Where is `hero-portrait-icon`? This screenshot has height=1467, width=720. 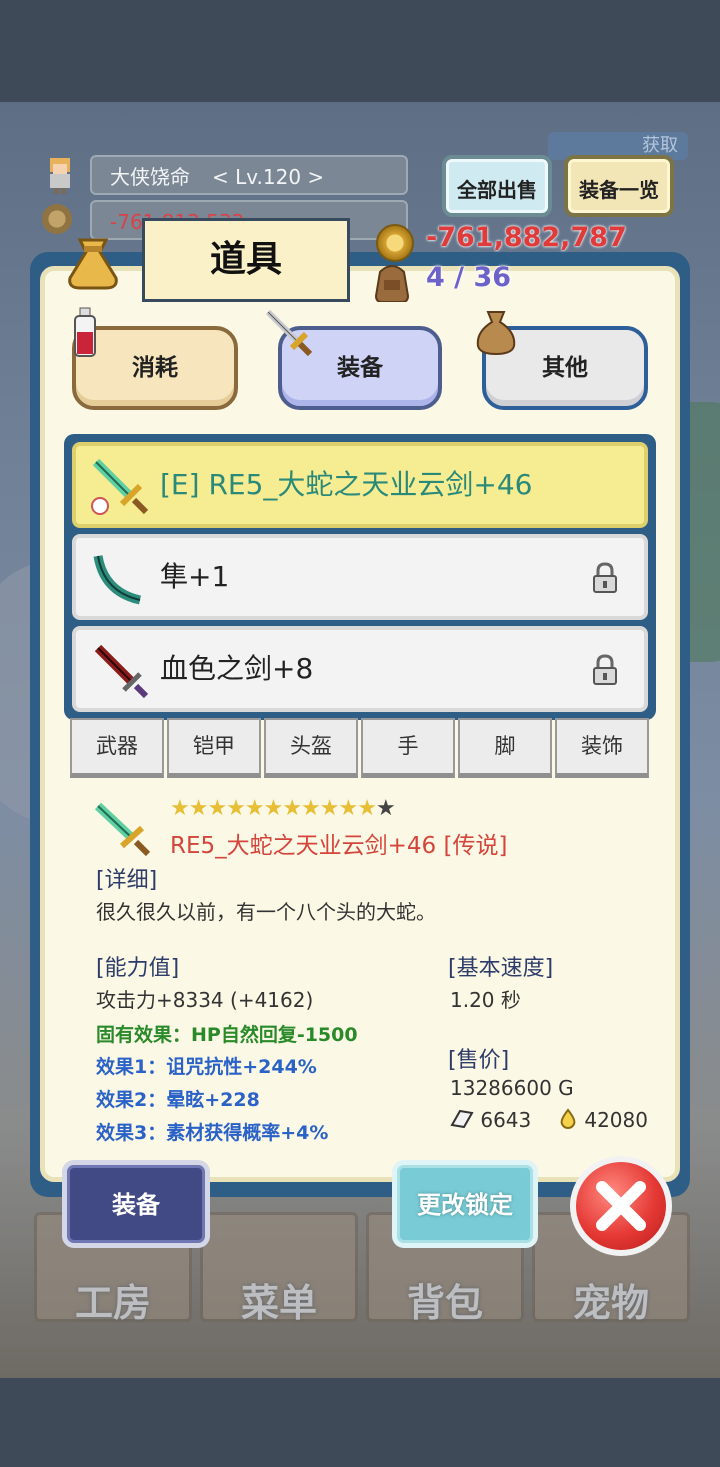
hero-portrait-icon is located at coordinates (60, 176).